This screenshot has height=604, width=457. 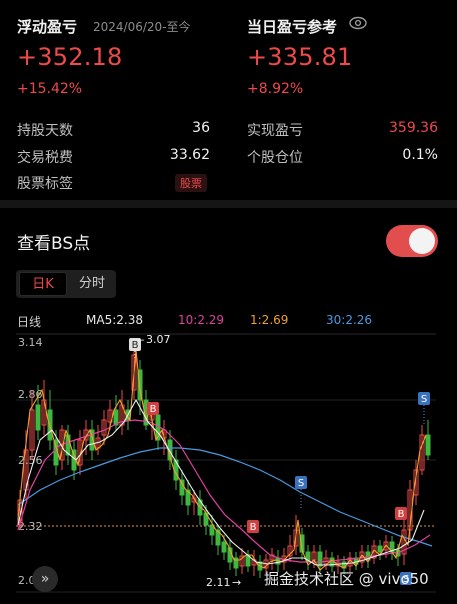 What do you see at coordinates (422, 241) in the screenshot?
I see `toggle-knob` at bounding box center [422, 241].